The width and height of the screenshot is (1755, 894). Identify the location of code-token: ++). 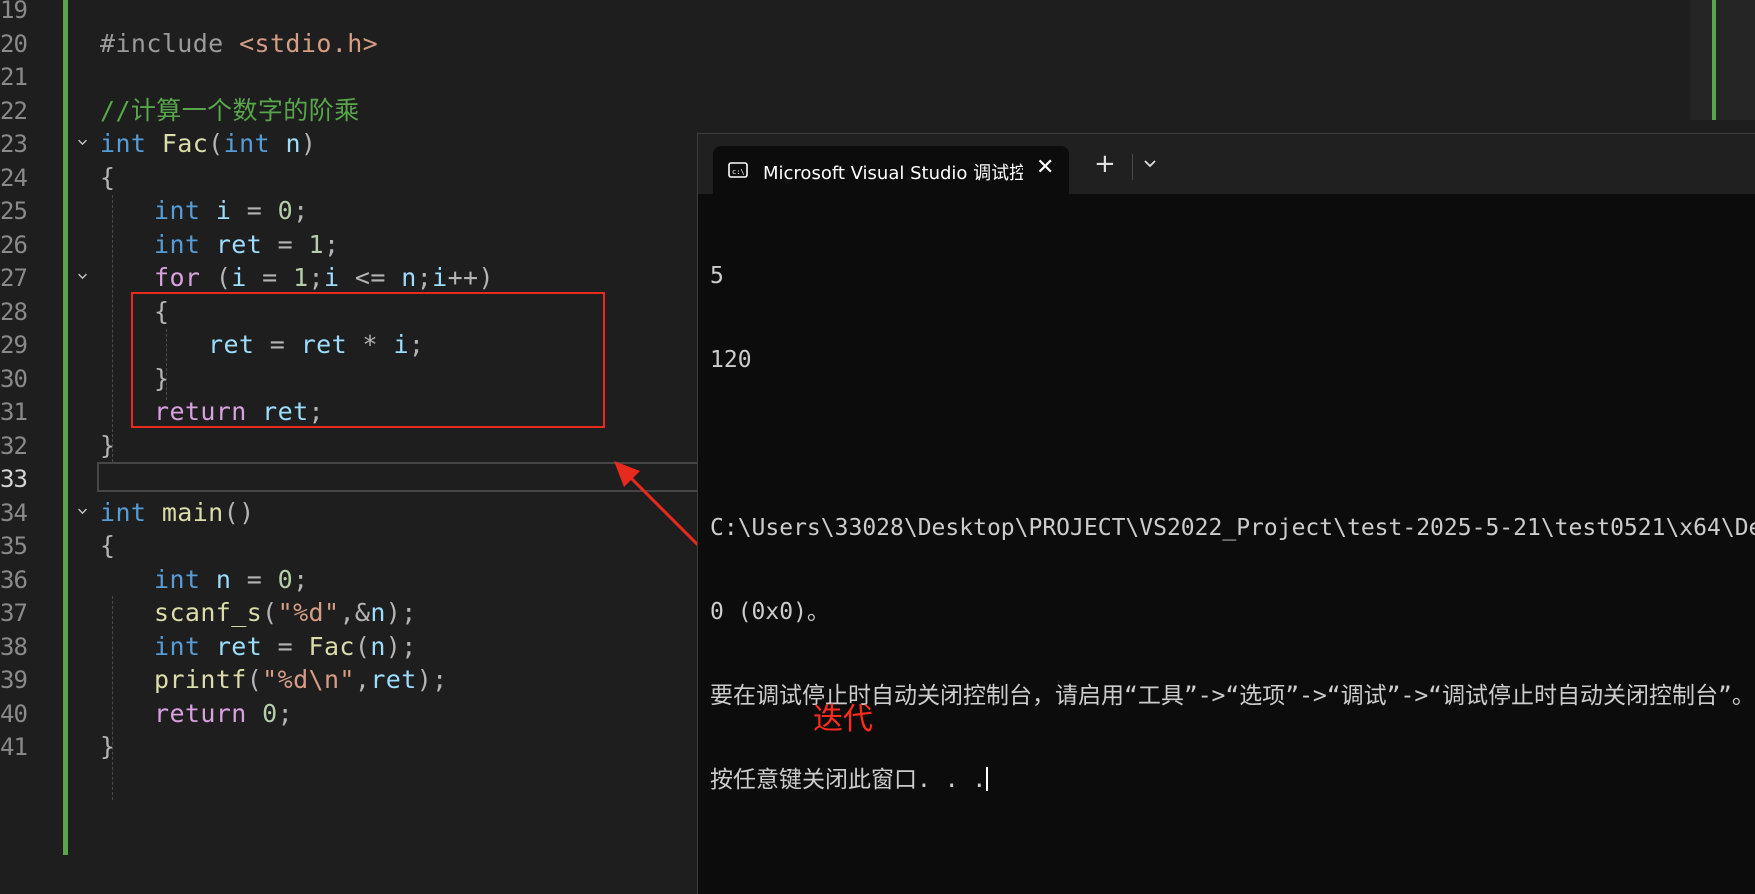
(470, 277).